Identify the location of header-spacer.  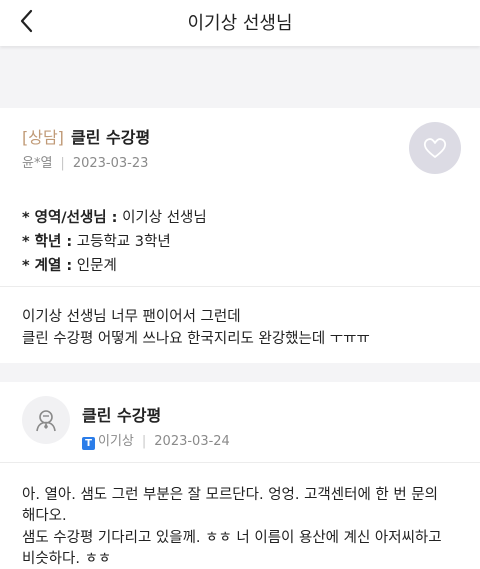
(240, 77).